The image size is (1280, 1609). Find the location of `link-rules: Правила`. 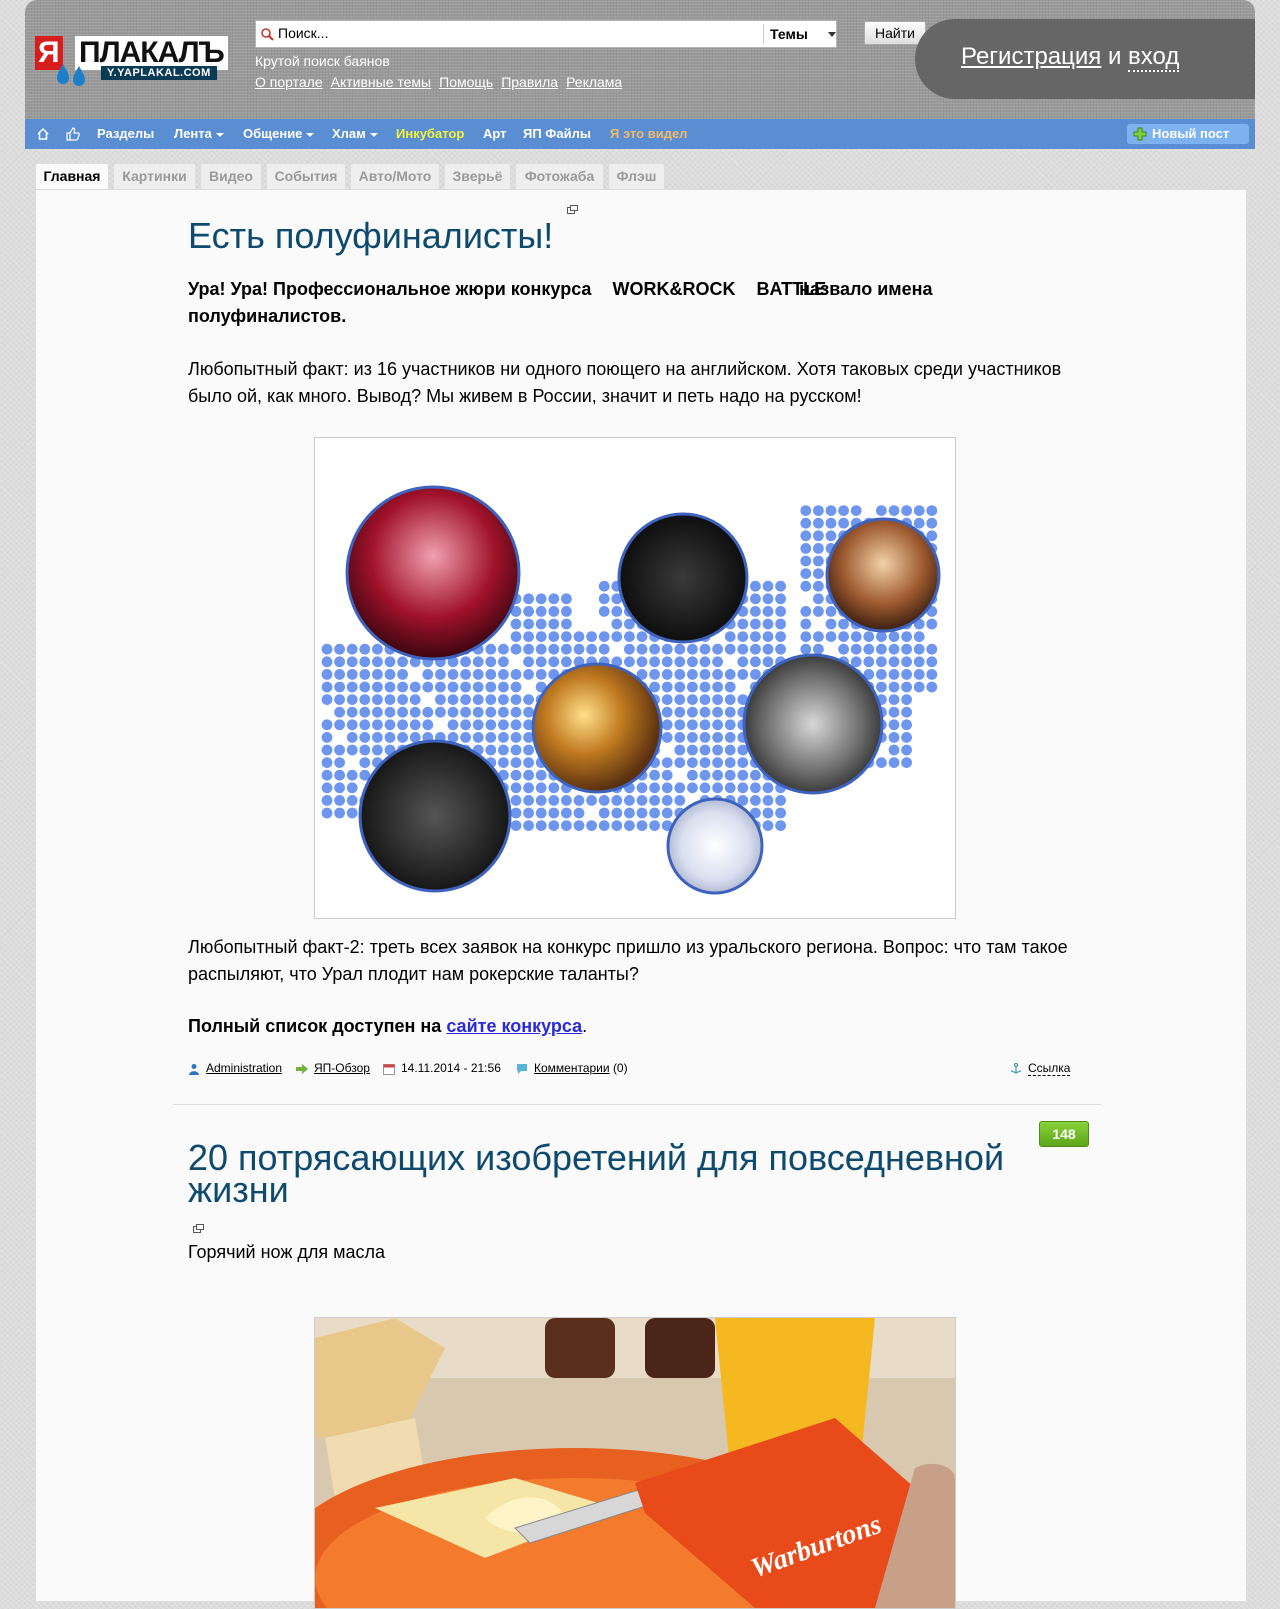

link-rules: Правила is located at coordinates (529, 82).